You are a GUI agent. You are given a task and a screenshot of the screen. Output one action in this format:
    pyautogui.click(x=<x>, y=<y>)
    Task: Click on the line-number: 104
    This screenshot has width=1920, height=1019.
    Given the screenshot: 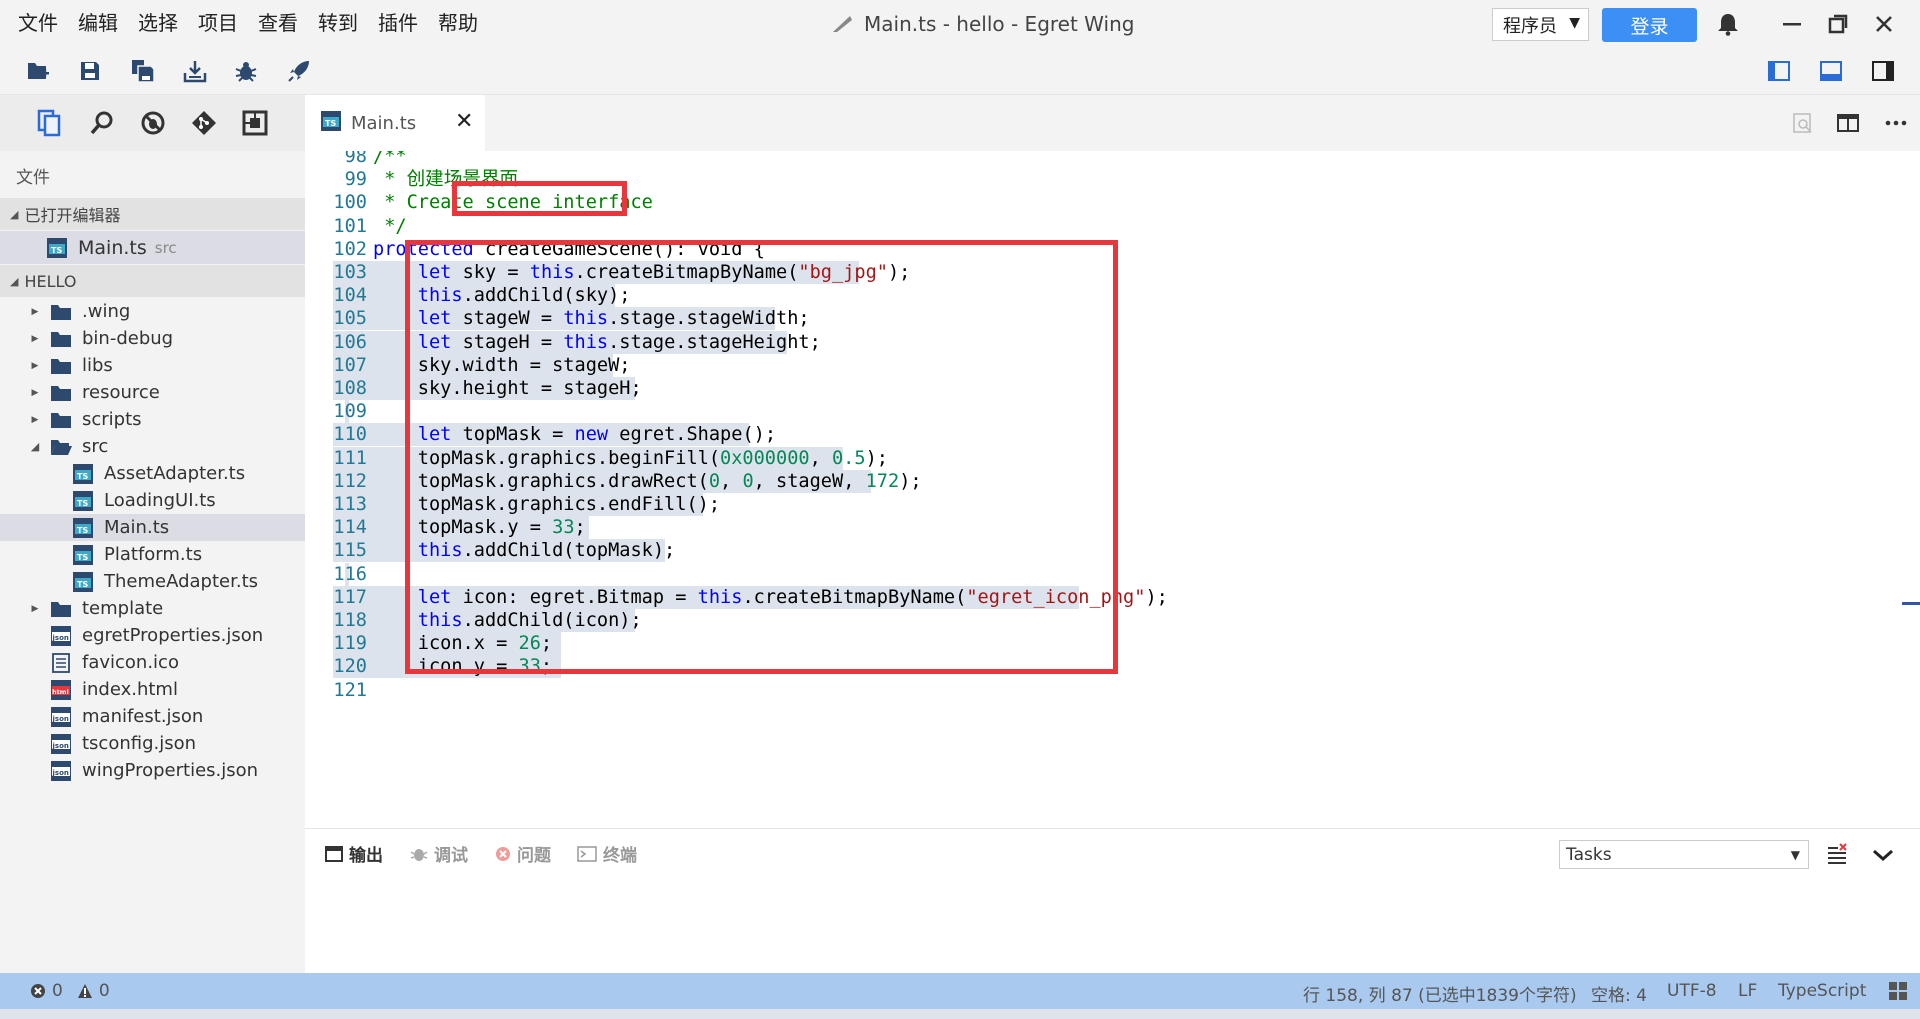 What is the action you would take?
    pyautogui.click(x=350, y=296)
    